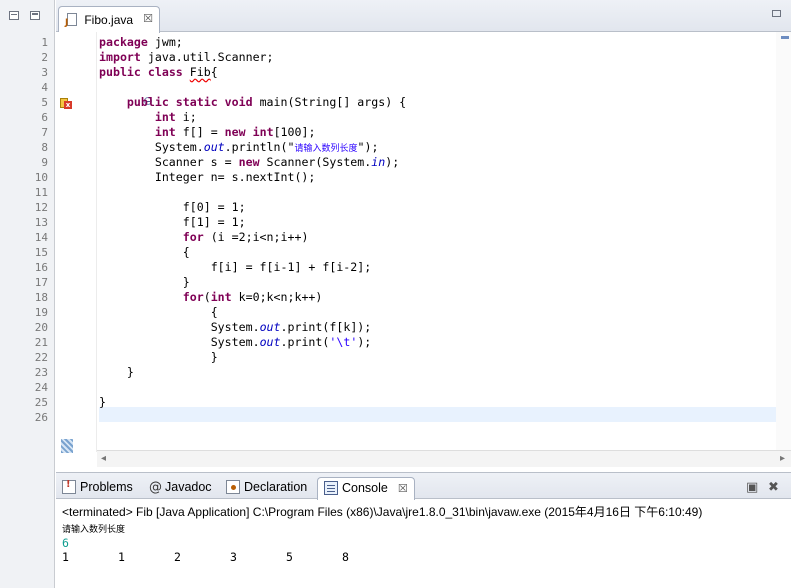 The image size is (791, 588). I want to click on line-number: 20, so click(41, 327).